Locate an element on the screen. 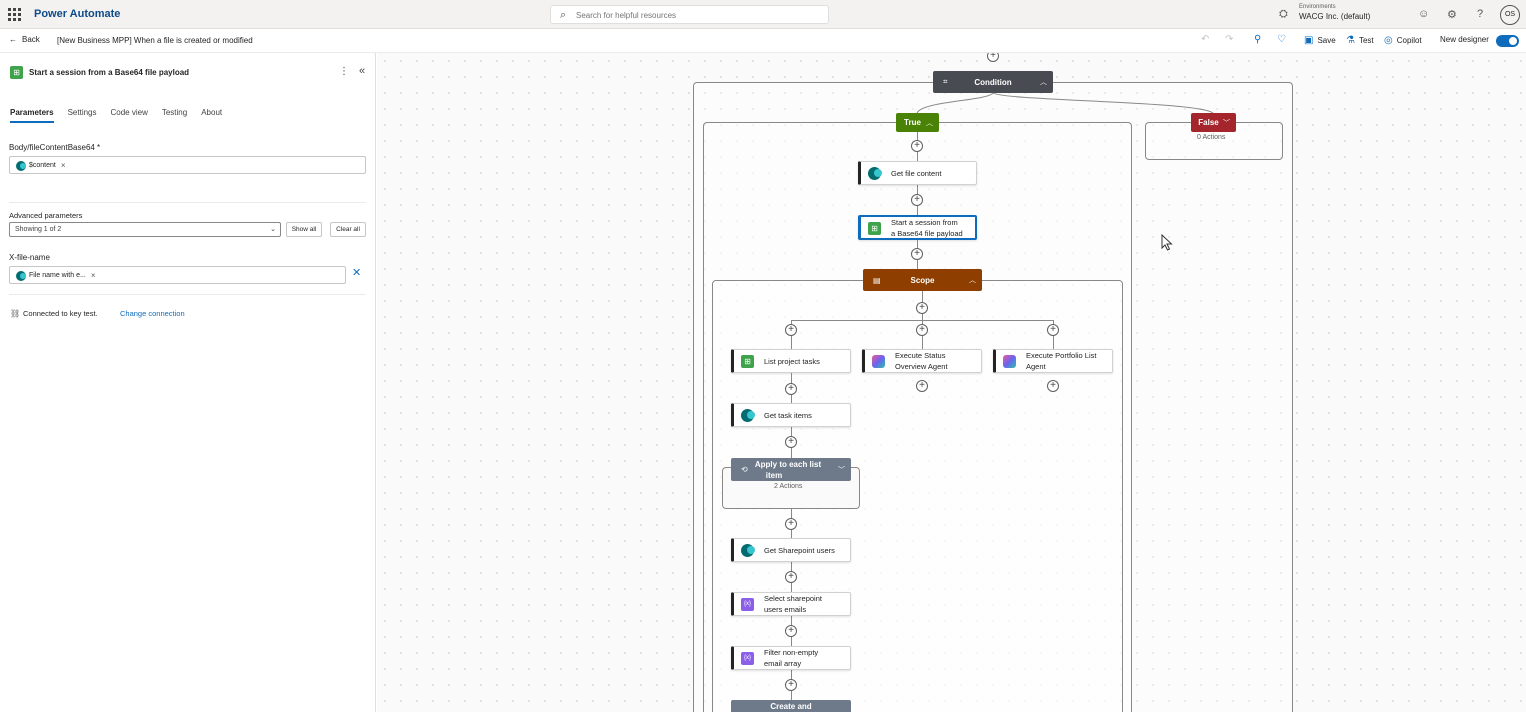  get-sharepoint-users-action: Get Sharepoint users is located at coordinates (791, 550).